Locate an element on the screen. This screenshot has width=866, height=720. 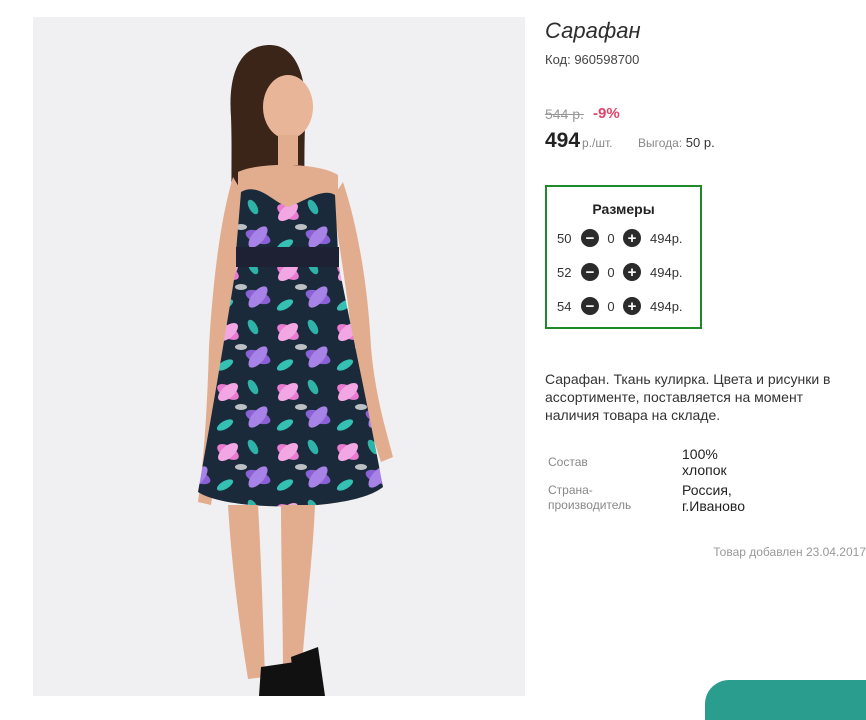
price-row: 494 р./шт. is located at coordinates (579, 141).